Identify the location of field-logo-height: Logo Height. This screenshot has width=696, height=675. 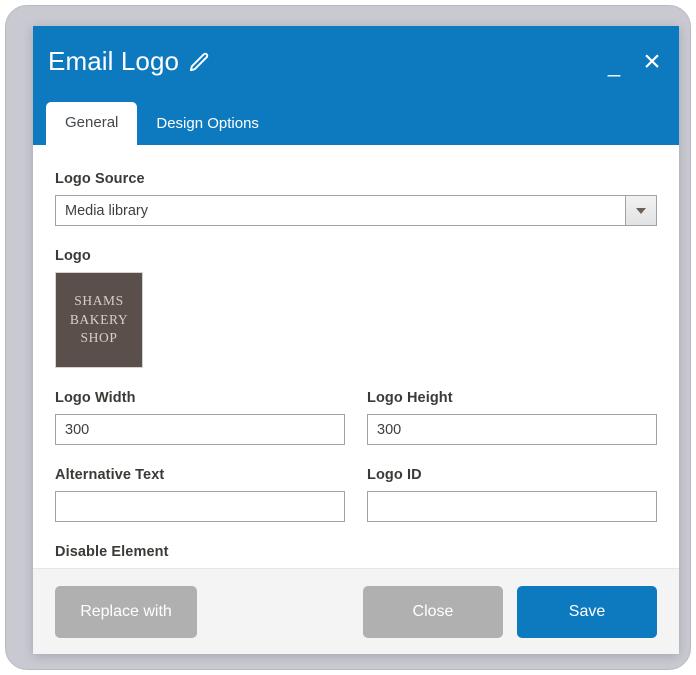
(512, 417).